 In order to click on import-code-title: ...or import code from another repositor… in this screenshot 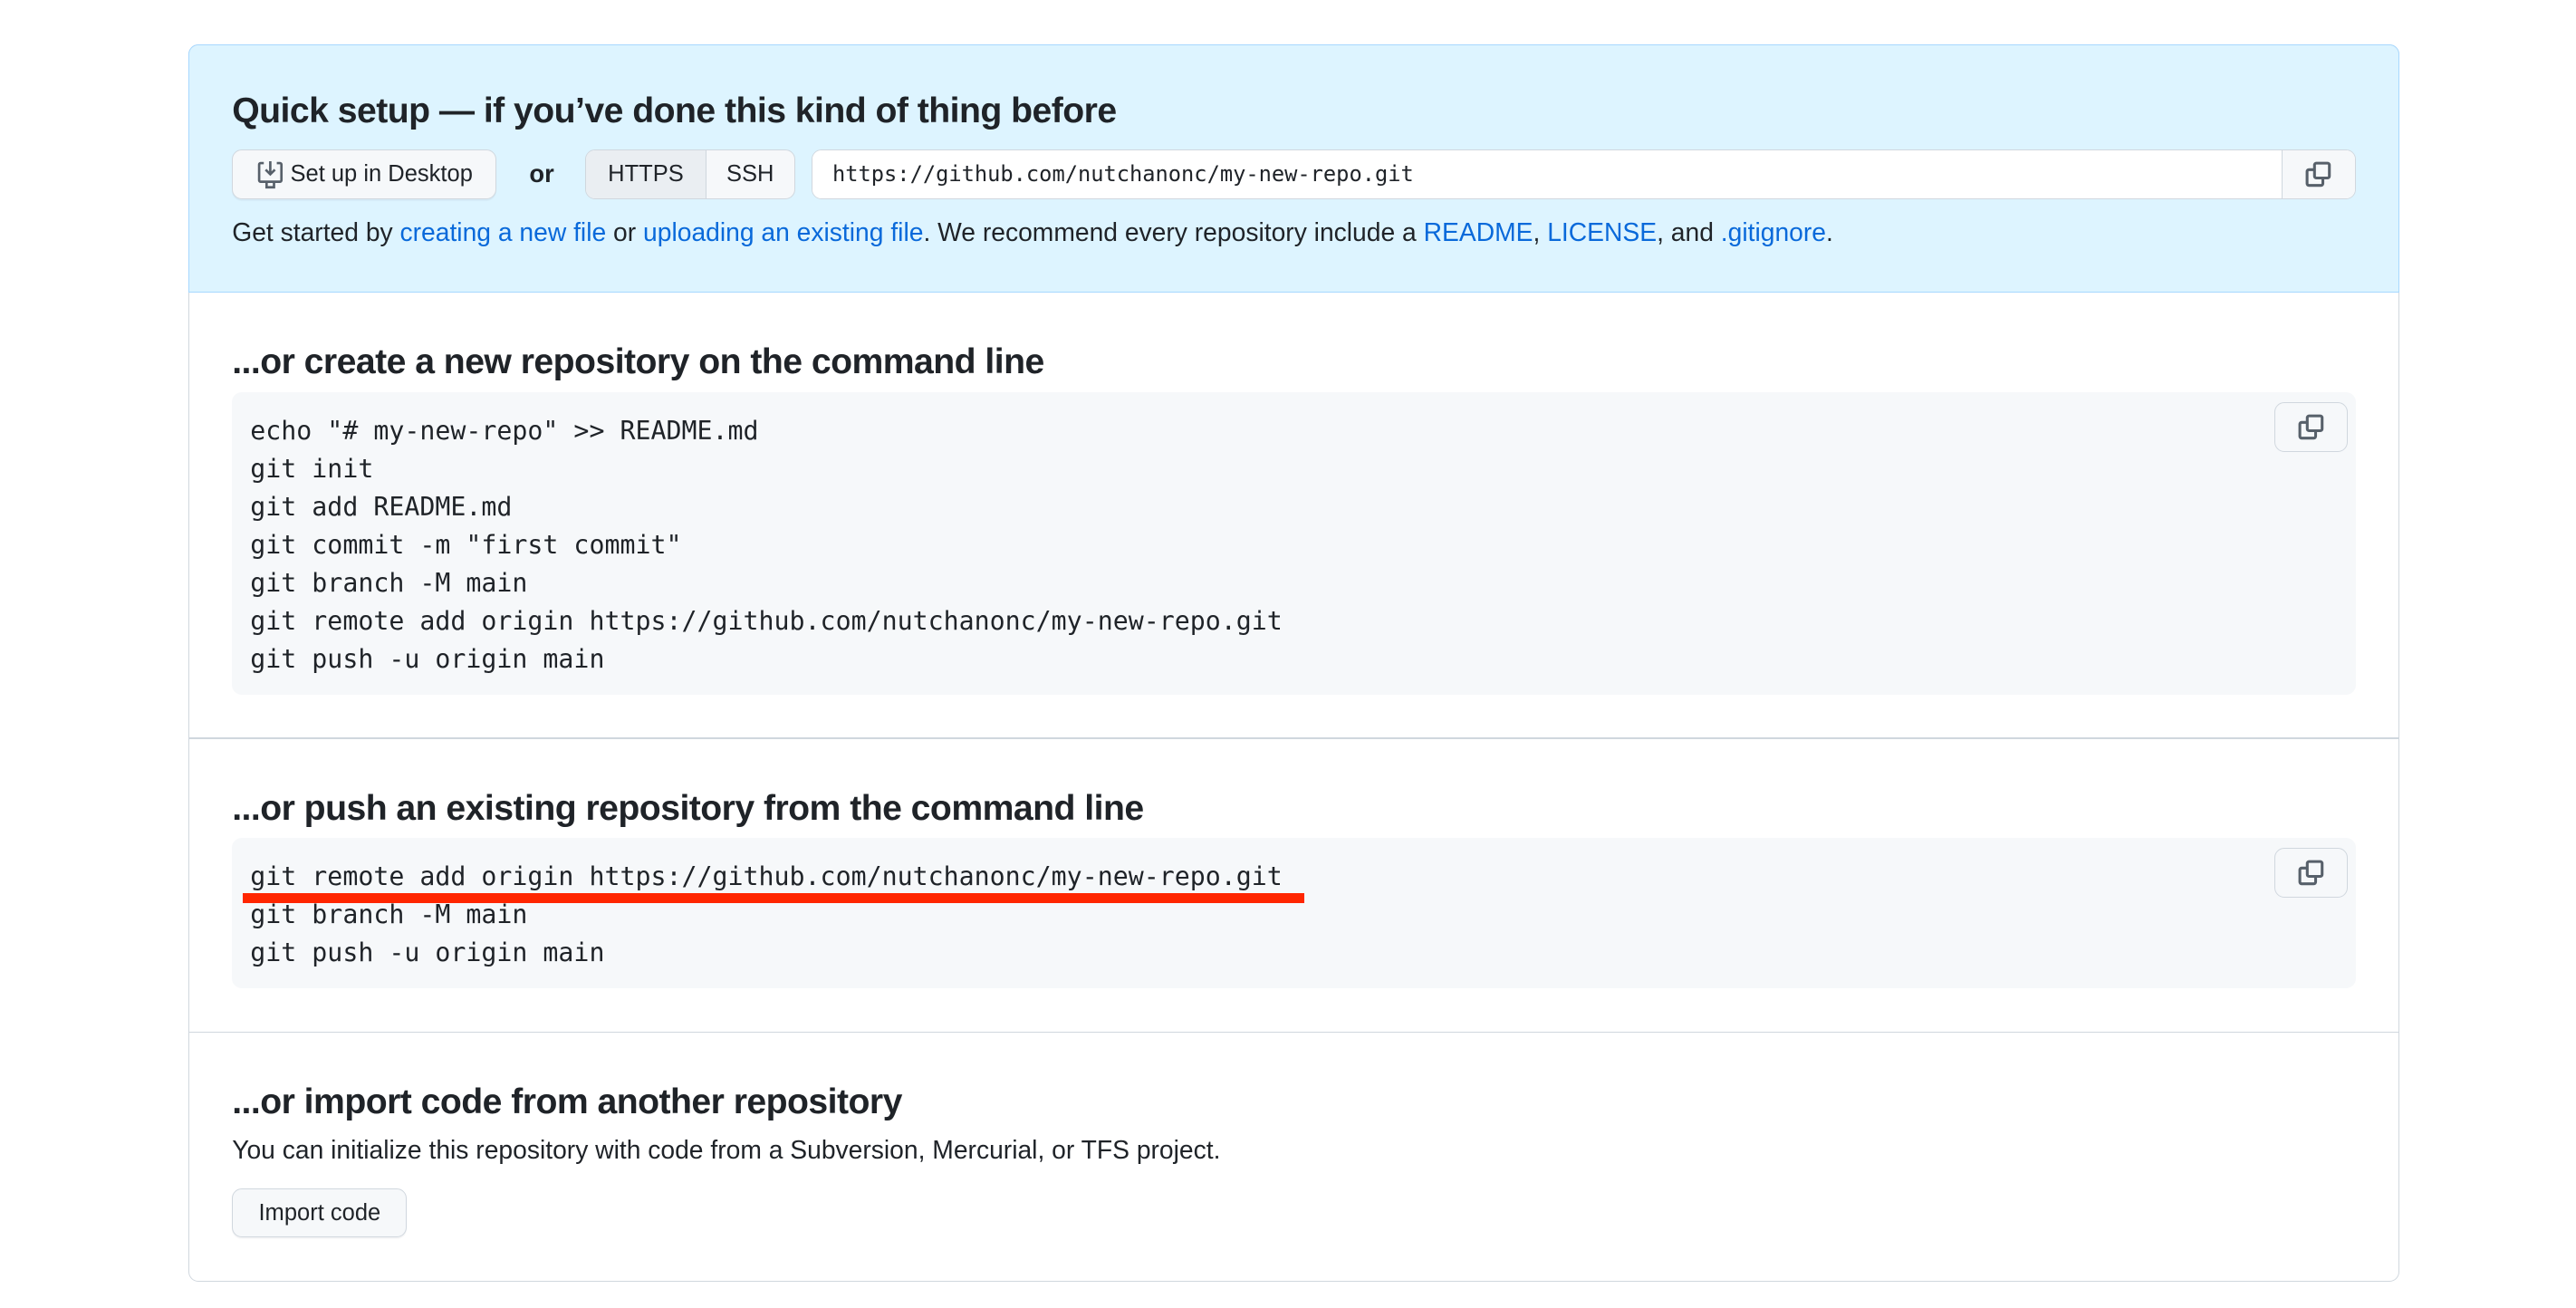, I will do `click(567, 1102)`.